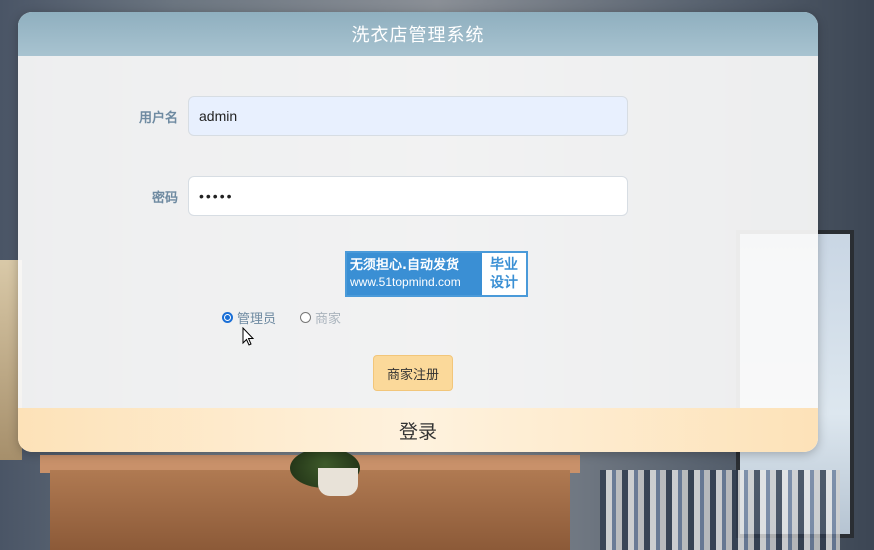 The width and height of the screenshot is (874, 550). I want to click on role-label-merchant: 商家, so click(328, 317).